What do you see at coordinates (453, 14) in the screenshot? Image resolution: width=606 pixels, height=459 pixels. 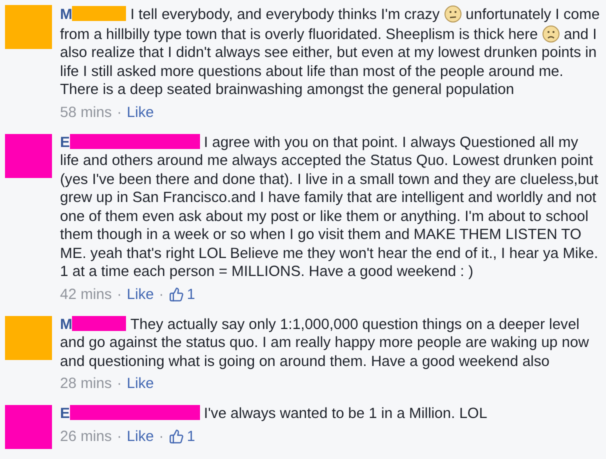 I see `neutral-face-icon` at bounding box center [453, 14].